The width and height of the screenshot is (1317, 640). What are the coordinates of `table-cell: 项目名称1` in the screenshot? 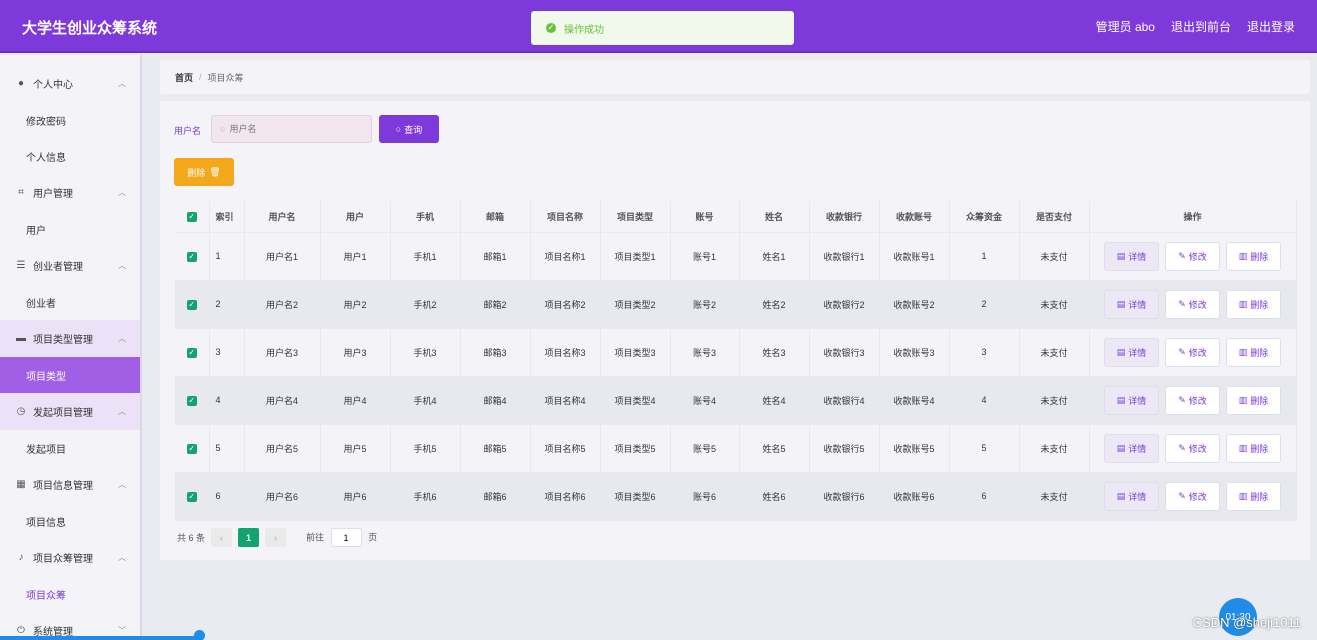 It's located at (565, 256).